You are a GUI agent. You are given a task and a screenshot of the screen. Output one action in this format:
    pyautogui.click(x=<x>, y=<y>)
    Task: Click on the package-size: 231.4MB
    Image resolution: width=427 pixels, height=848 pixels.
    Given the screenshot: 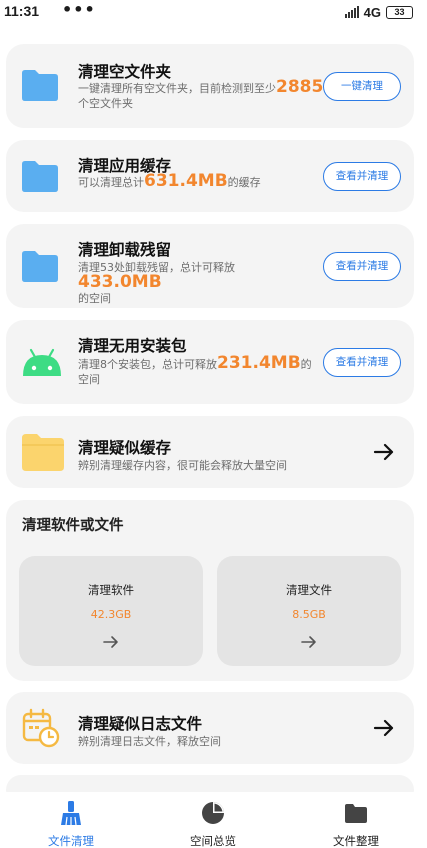 What is the action you would take?
    pyautogui.click(x=259, y=363)
    